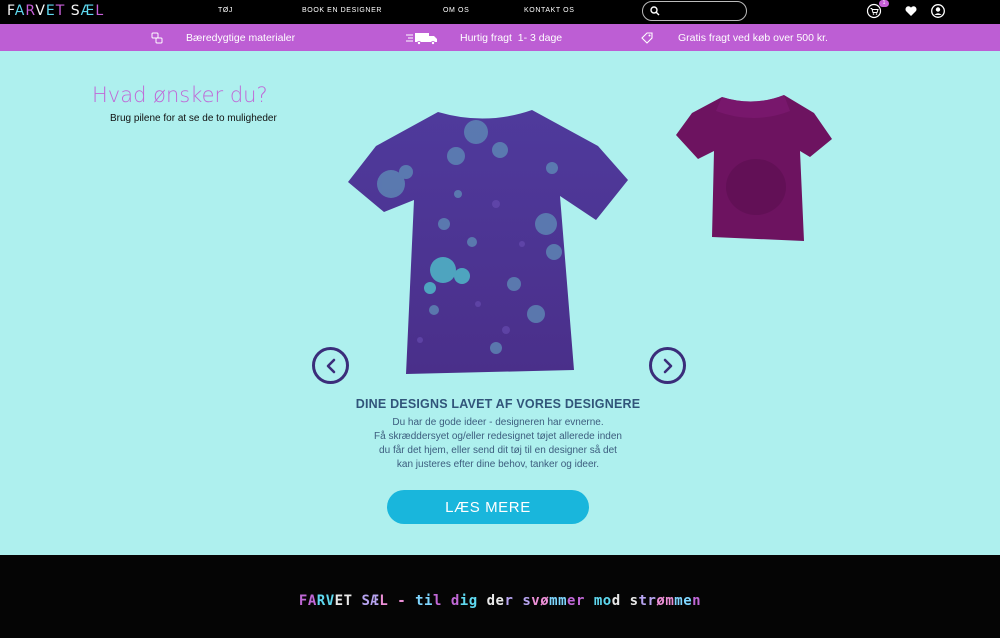 The height and width of the screenshot is (638, 1000). What do you see at coordinates (488, 507) in the screenshot?
I see `read-more-button: LÆS MERE` at bounding box center [488, 507].